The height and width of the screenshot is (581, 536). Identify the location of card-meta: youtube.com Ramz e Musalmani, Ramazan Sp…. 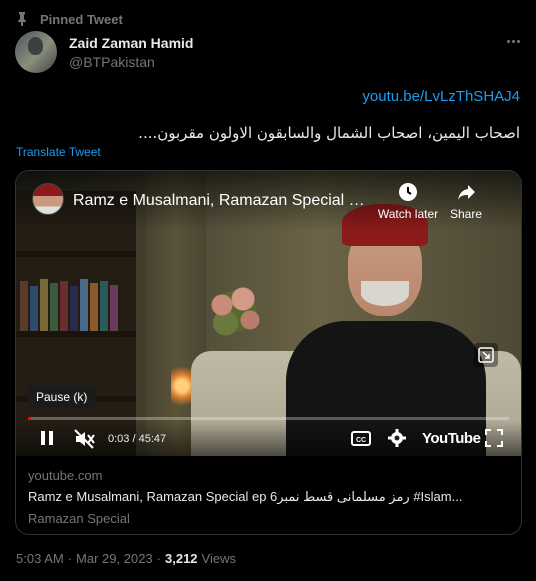
(268, 495).